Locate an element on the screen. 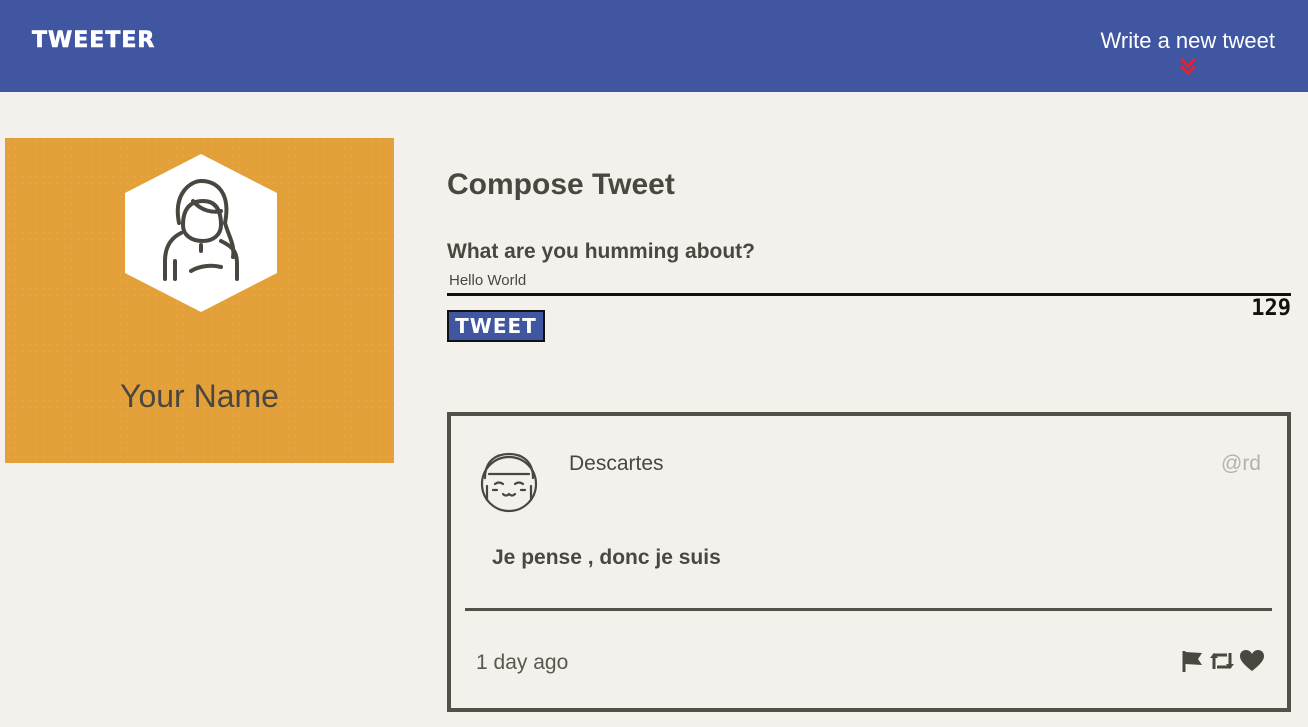 The width and height of the screenshot is (1308, 727). top-navbar: TWEETER Write a new tweet is located at coordinates (654, 46).